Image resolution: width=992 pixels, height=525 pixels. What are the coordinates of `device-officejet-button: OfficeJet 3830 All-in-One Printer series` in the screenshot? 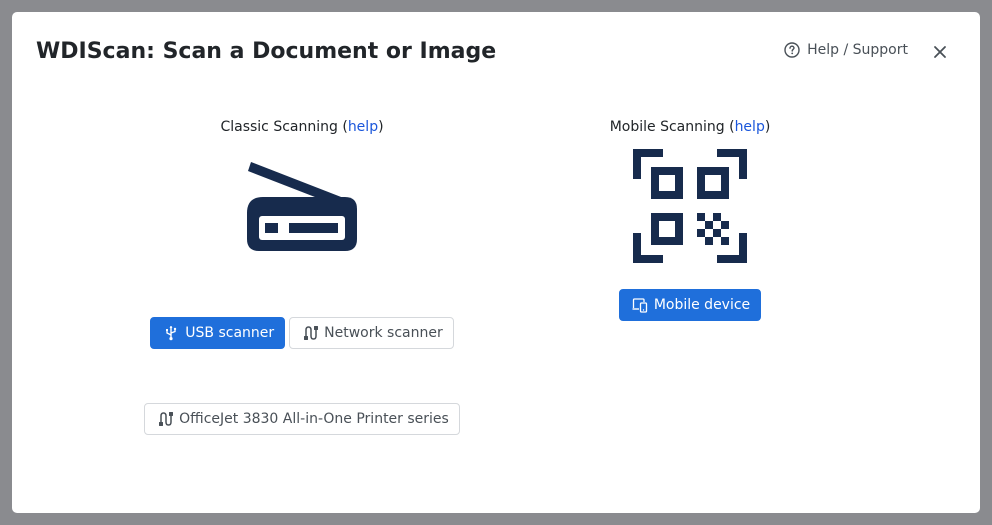 It's located at (302, 419).